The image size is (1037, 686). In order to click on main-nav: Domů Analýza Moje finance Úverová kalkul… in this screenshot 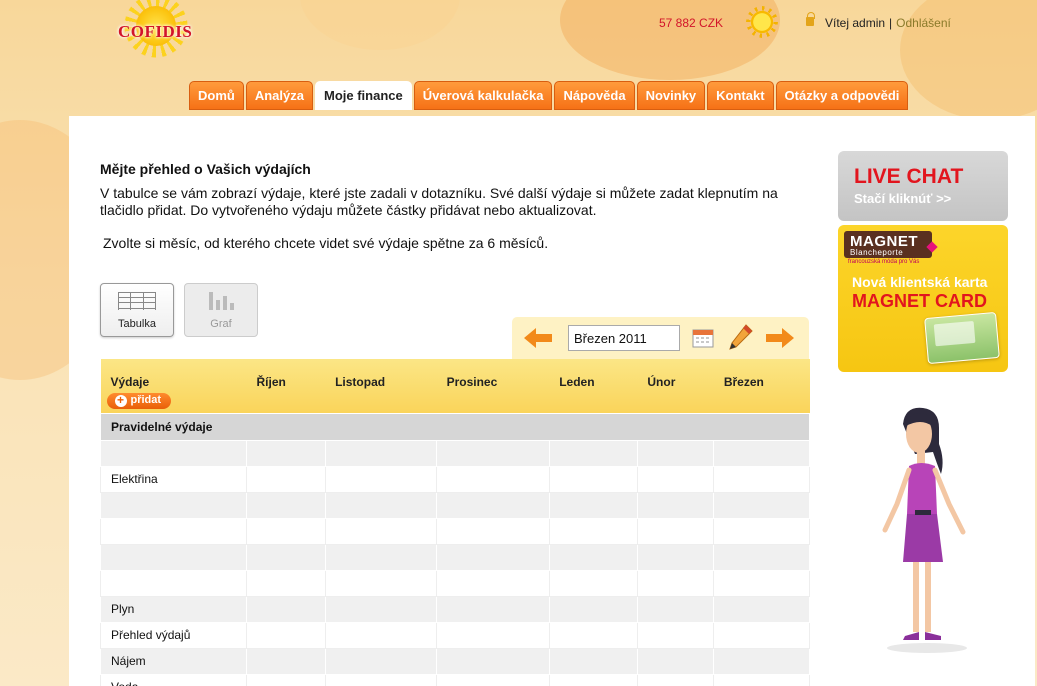, I will do `click(549, 95)`.